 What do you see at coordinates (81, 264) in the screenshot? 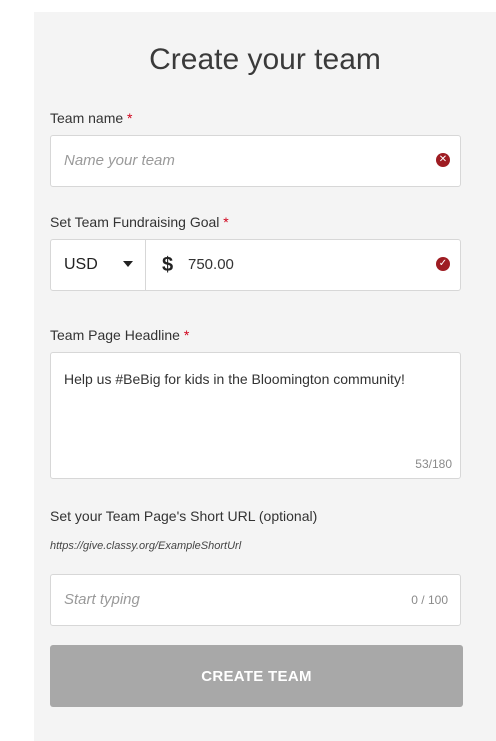
I see `currency-value: USD` at bounding box center [81, 264].